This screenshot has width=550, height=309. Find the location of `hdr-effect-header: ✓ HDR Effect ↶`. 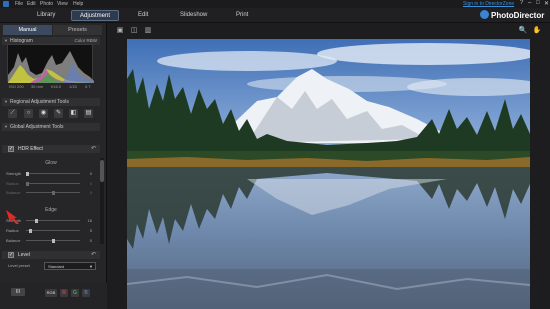

hdr-effect-header: ✓ HDR Effect ↶ is located at coordinates (51, 149).